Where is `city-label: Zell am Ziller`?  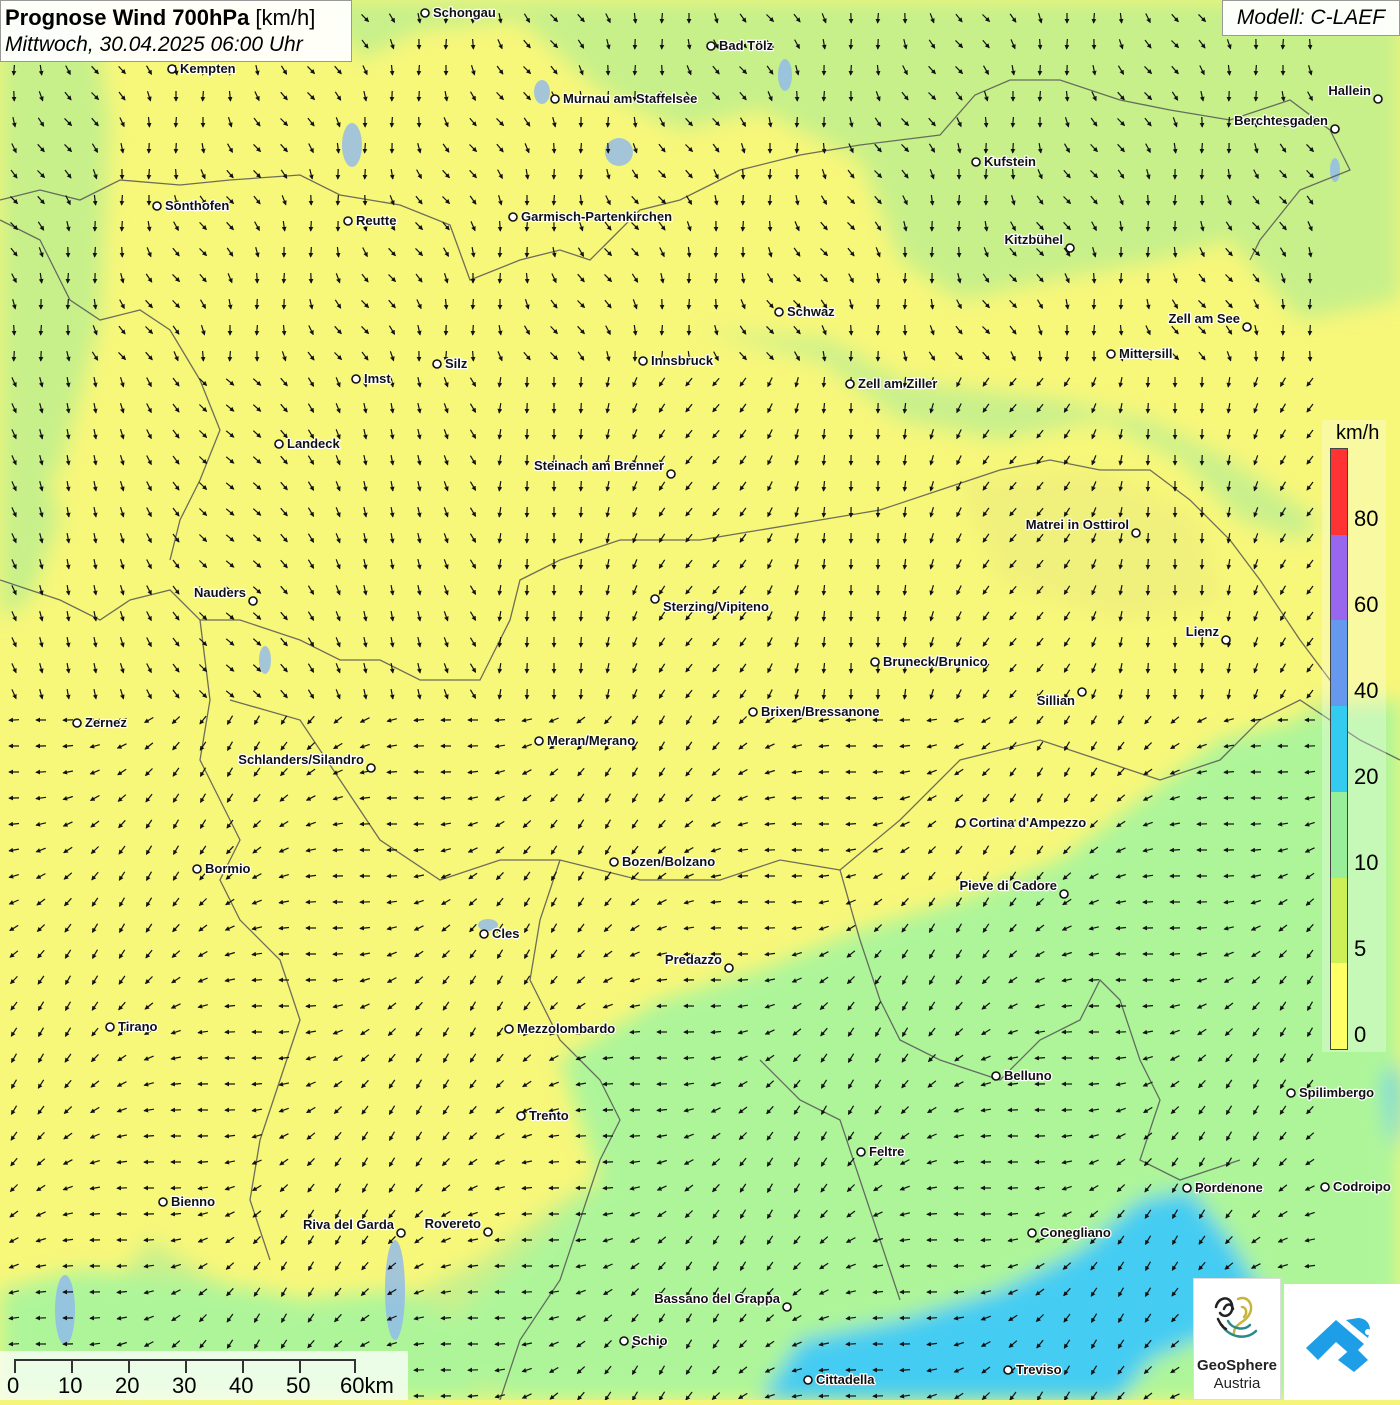 city-label: Zell am Ziller is located at coordinates (897, 383).